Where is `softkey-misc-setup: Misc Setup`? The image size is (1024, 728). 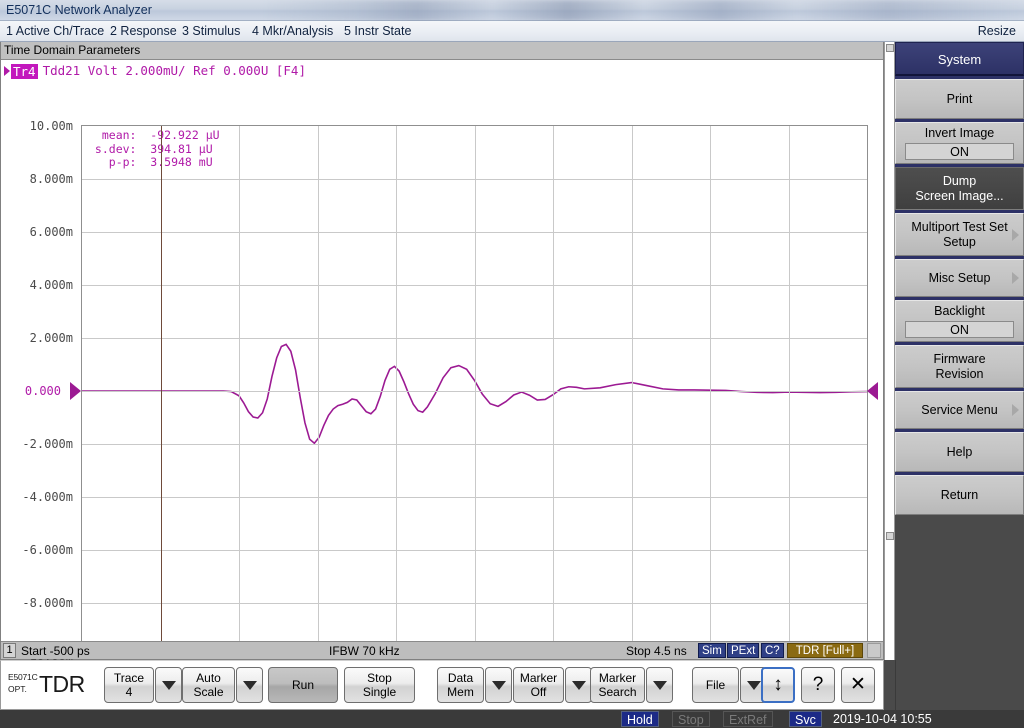 softkey-misc-setup: Misc Setup is located at coordinates (959, 278).